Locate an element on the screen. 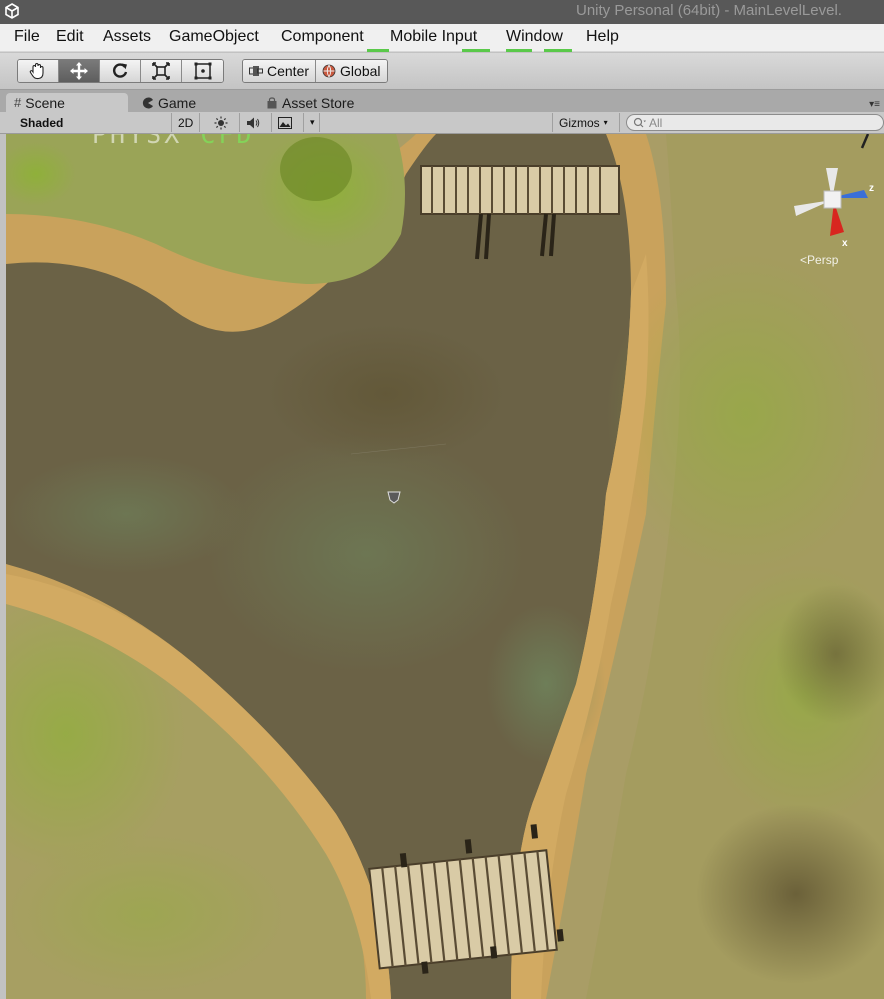 The width and height of the screenshot is (884, 999). image-effects-icon is located at coordinates (285, 122).